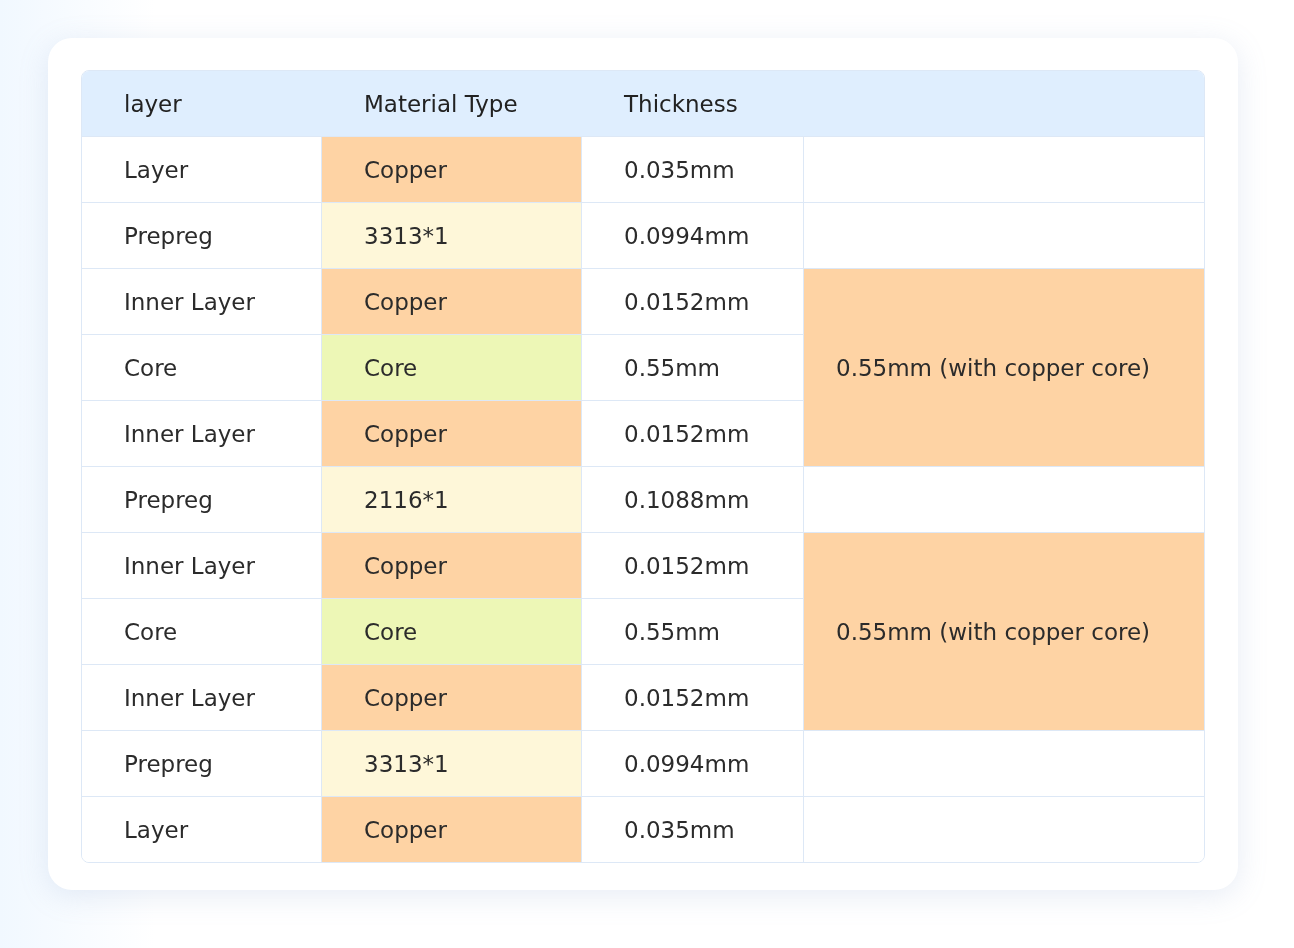  Describe the element at coordinates (153, 104) in the screenshot. I see `column-header: layer` at that location.